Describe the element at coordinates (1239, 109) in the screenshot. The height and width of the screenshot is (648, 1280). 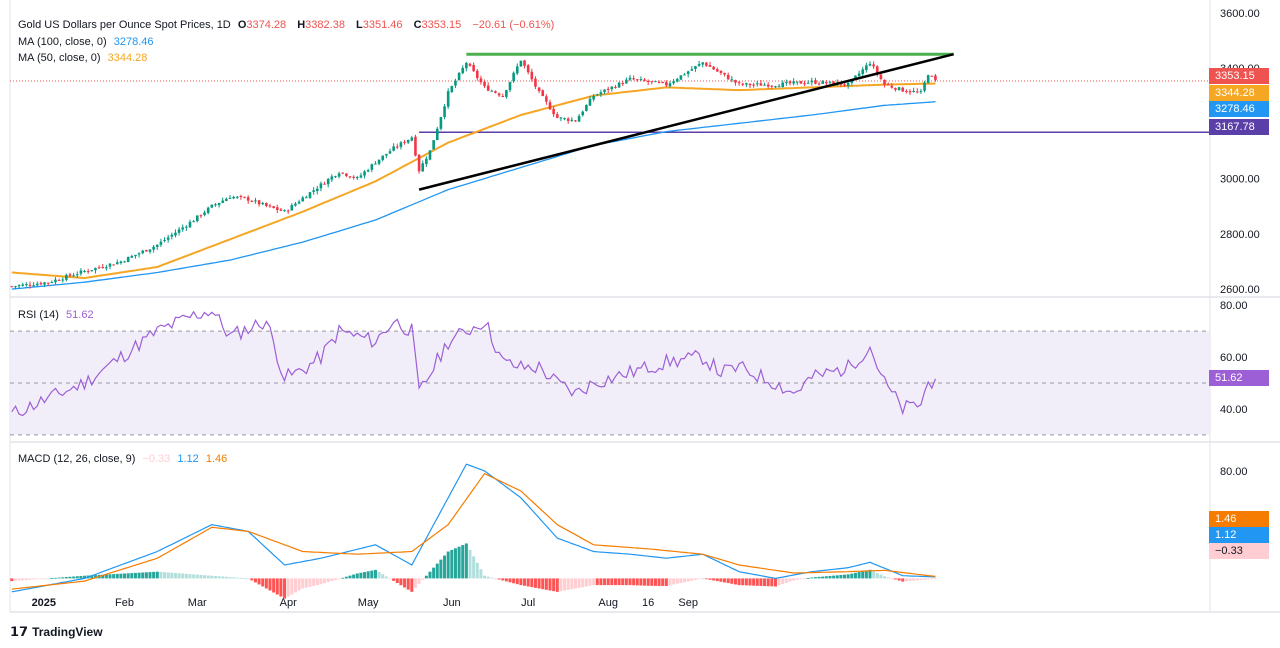
I see `ma100-price-tag: 3278.46` at that location.